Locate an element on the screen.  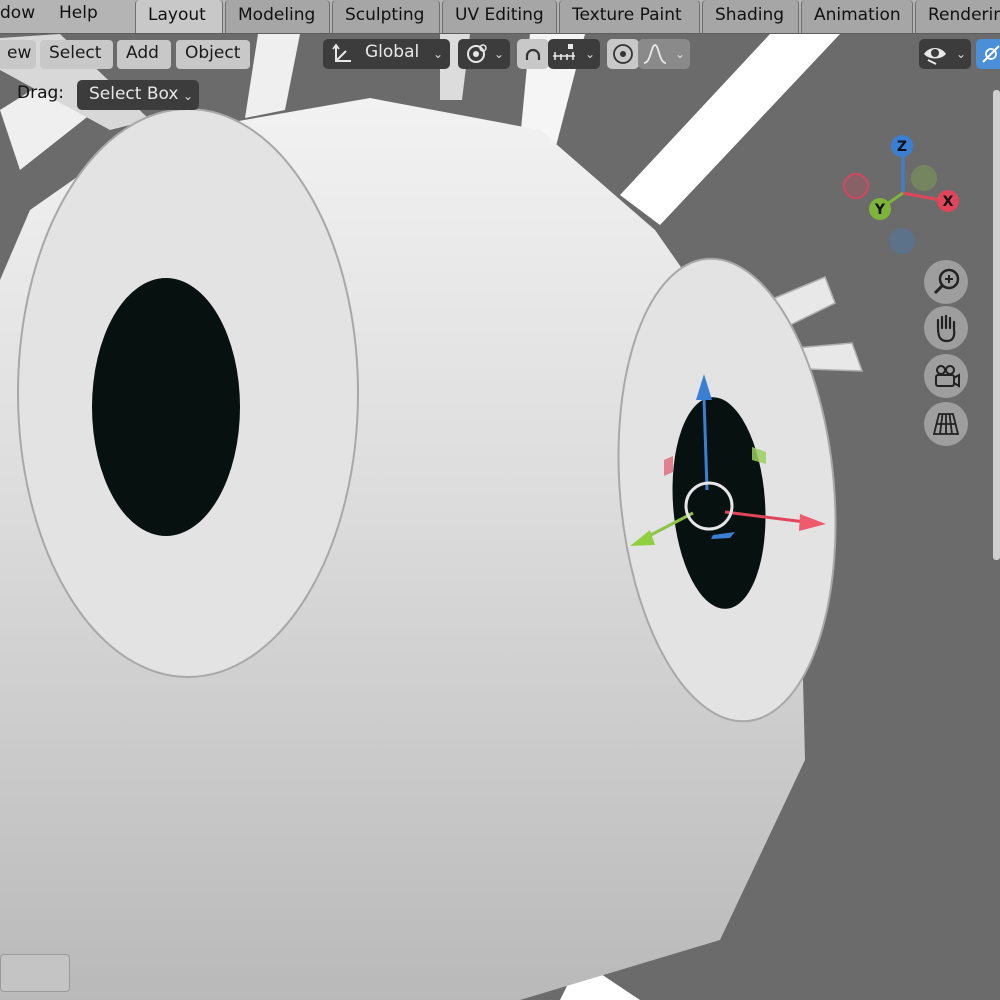
zoom-button is located at coordinates (946, 282).